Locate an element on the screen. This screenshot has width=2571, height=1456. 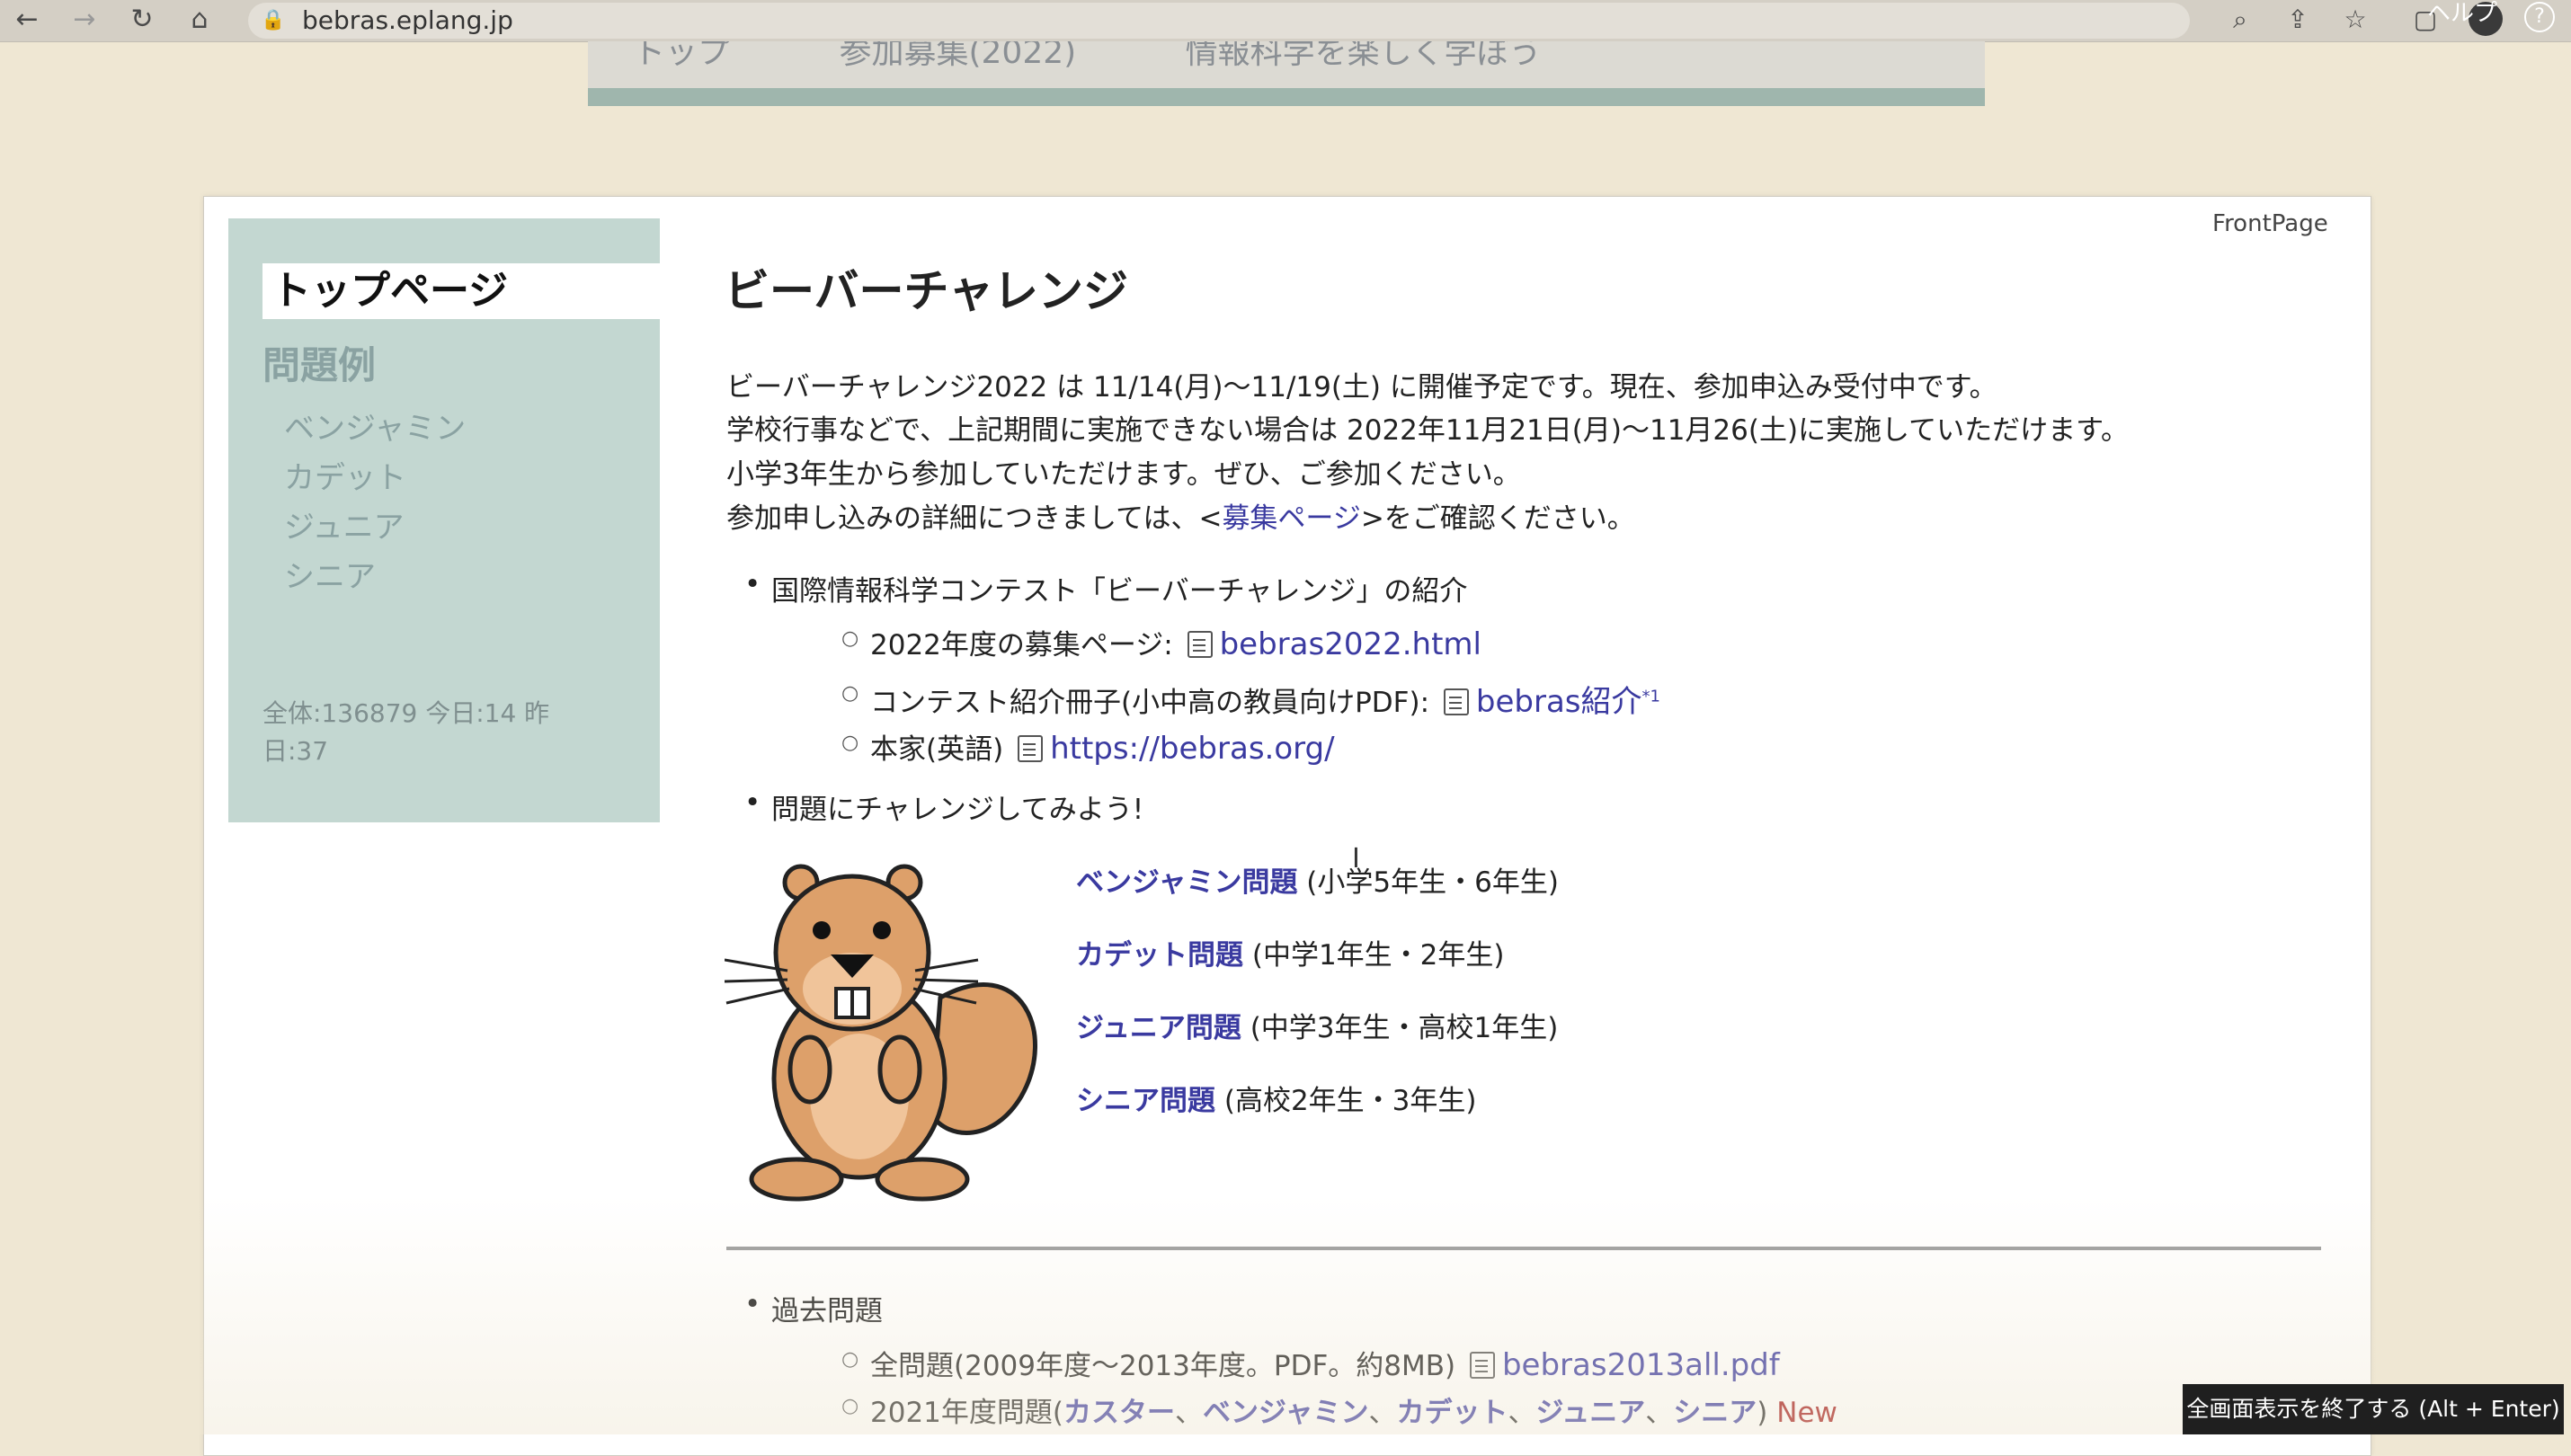
sub-booklet: コンテスト紹介冊子(小中高の教員向けPDF): bebras紹介*1 is located at coordinates (1251, 699).